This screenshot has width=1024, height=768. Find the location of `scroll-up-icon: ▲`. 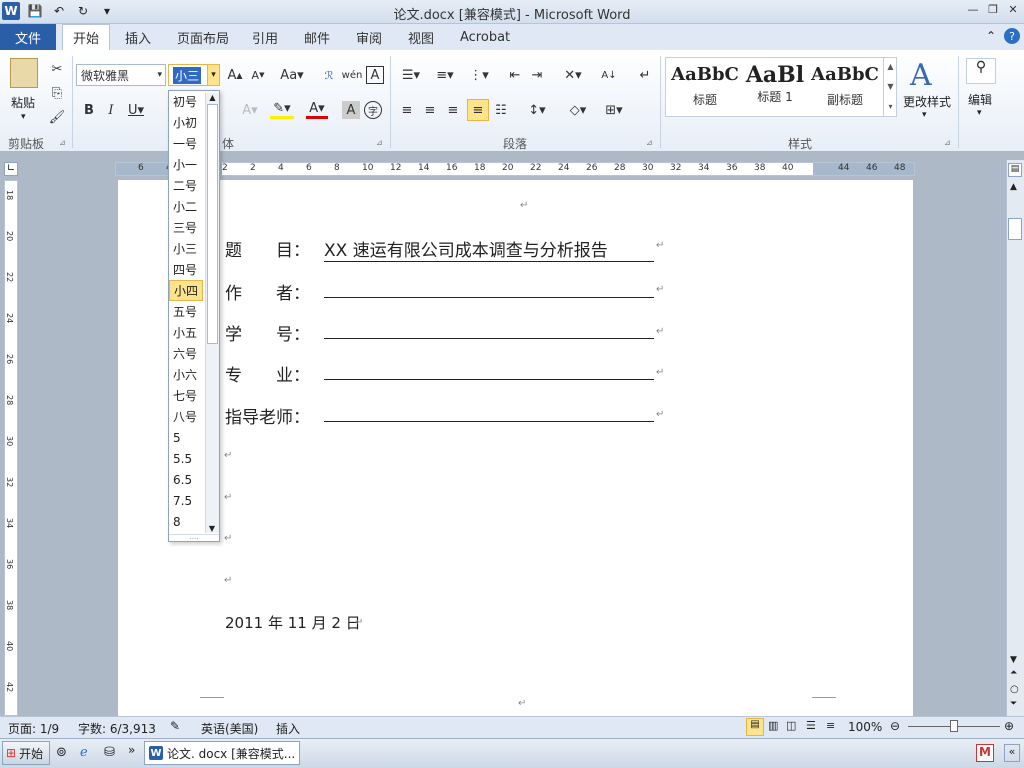

scroll-up-icon: ▲ is located at coordinates (1013, 187).